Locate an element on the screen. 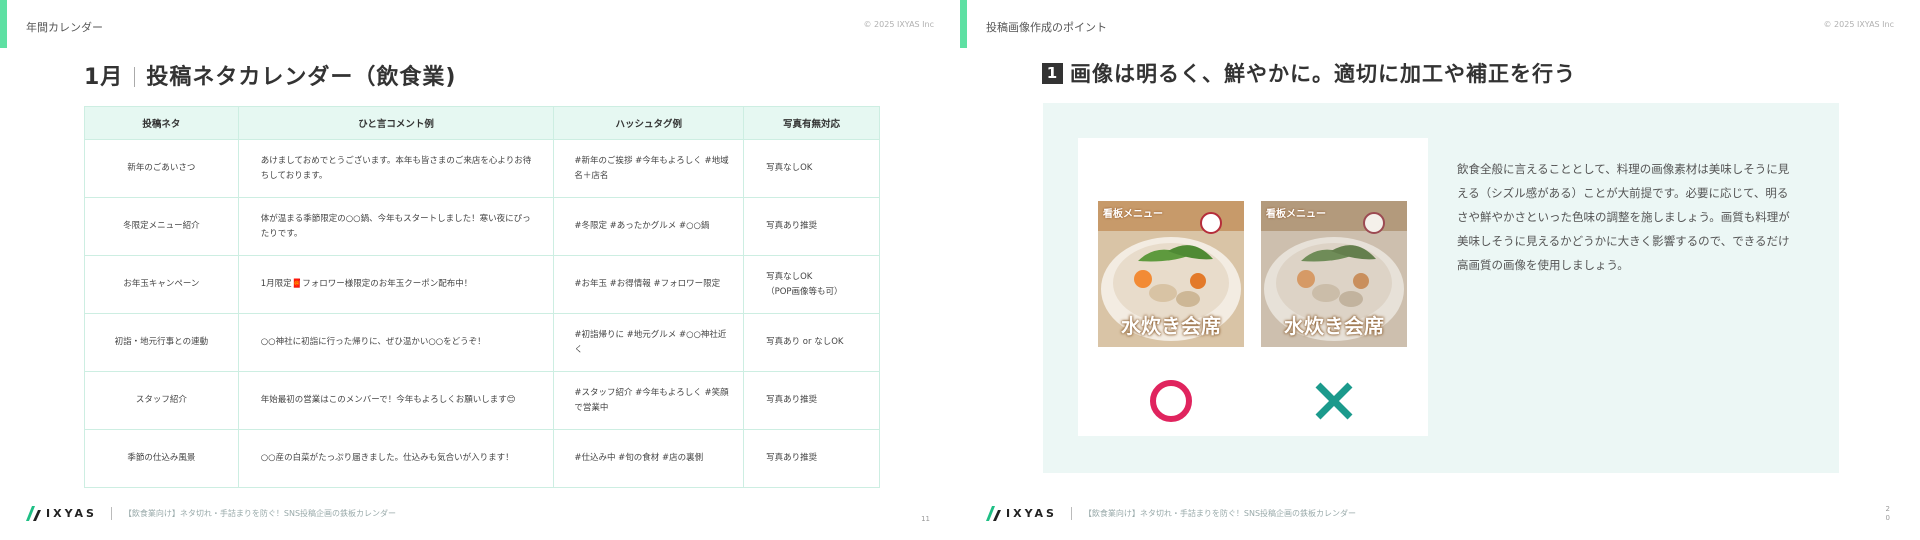  photo-text: 写真なしOK is located at coordinates (789, 277).